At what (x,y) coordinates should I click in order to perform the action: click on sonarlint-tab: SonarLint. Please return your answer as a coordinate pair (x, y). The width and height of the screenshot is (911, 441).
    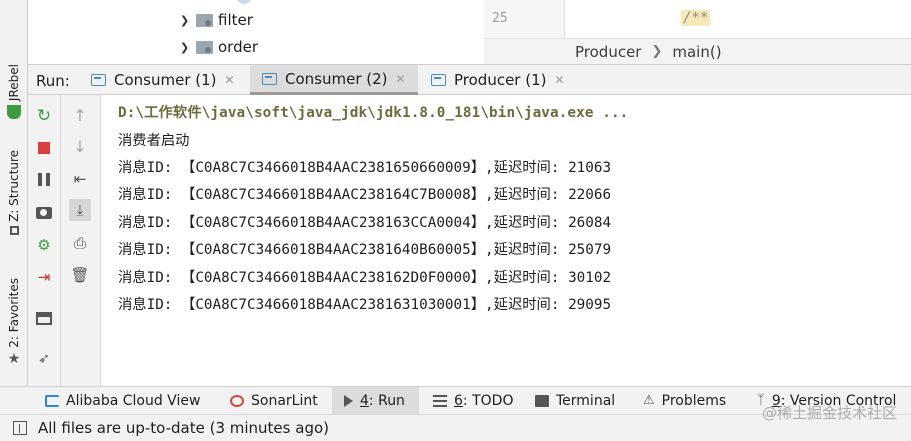
    Looking at the image, I should click on (274, 400).